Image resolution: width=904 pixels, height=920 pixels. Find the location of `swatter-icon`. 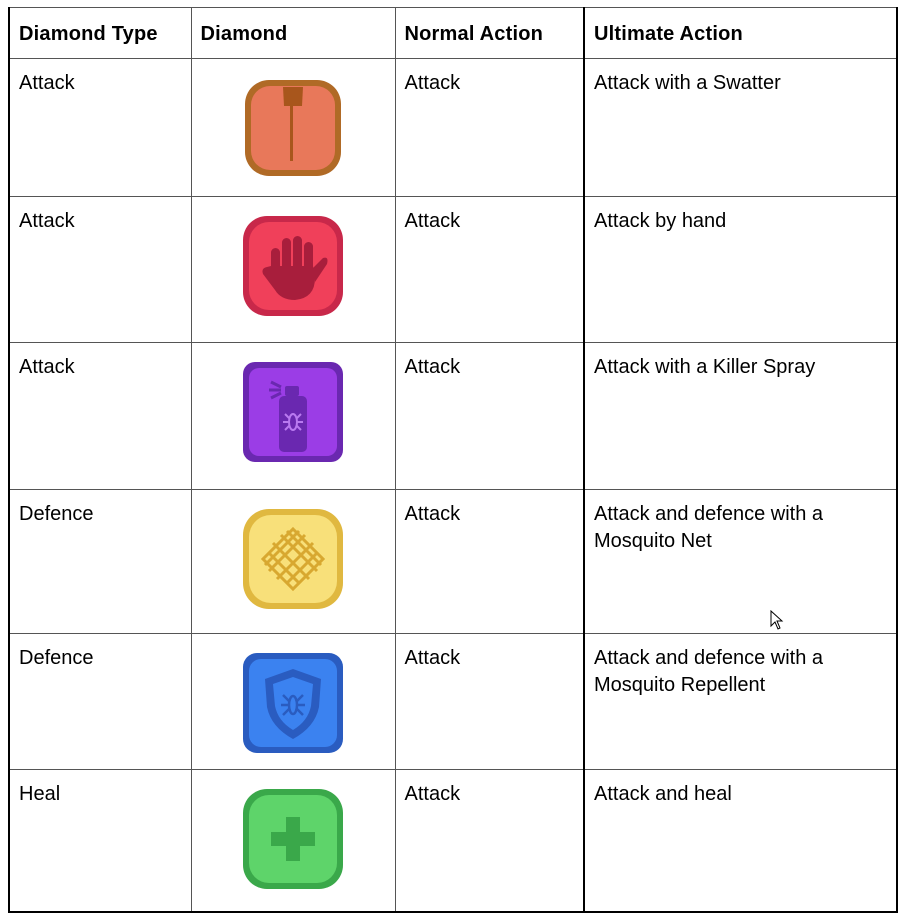

swatter-icon is located at coordinates (293, 128).